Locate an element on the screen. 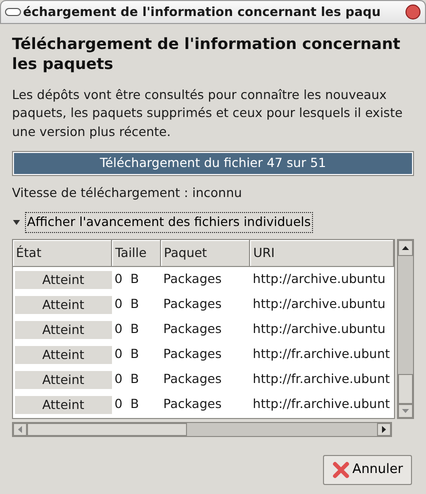 This screenshot has height=494, width=426. column-header: URI is located at coordinates (322, 253).